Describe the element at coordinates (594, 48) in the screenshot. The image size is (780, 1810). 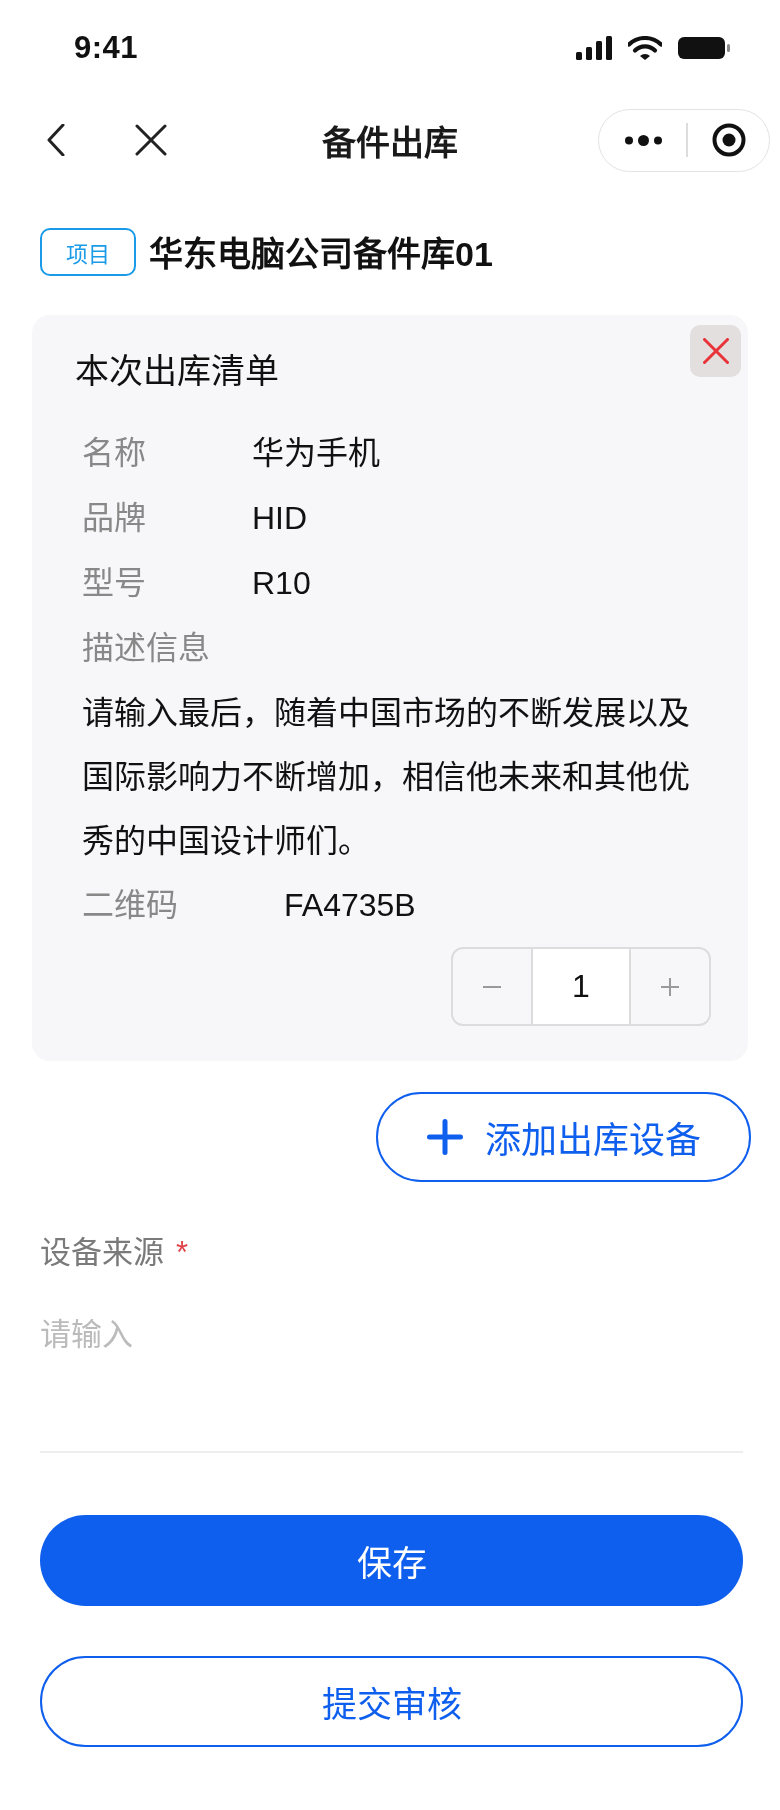
I see `signal-icon` at that location.